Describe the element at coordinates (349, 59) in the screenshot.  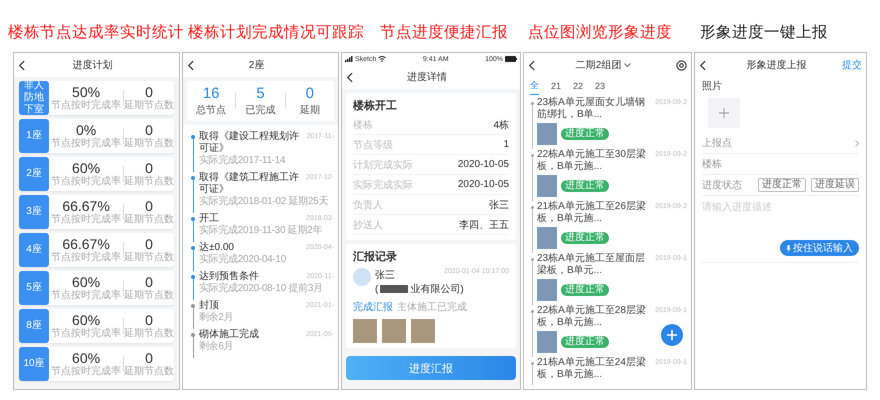
I see `signal-icon` at that location.